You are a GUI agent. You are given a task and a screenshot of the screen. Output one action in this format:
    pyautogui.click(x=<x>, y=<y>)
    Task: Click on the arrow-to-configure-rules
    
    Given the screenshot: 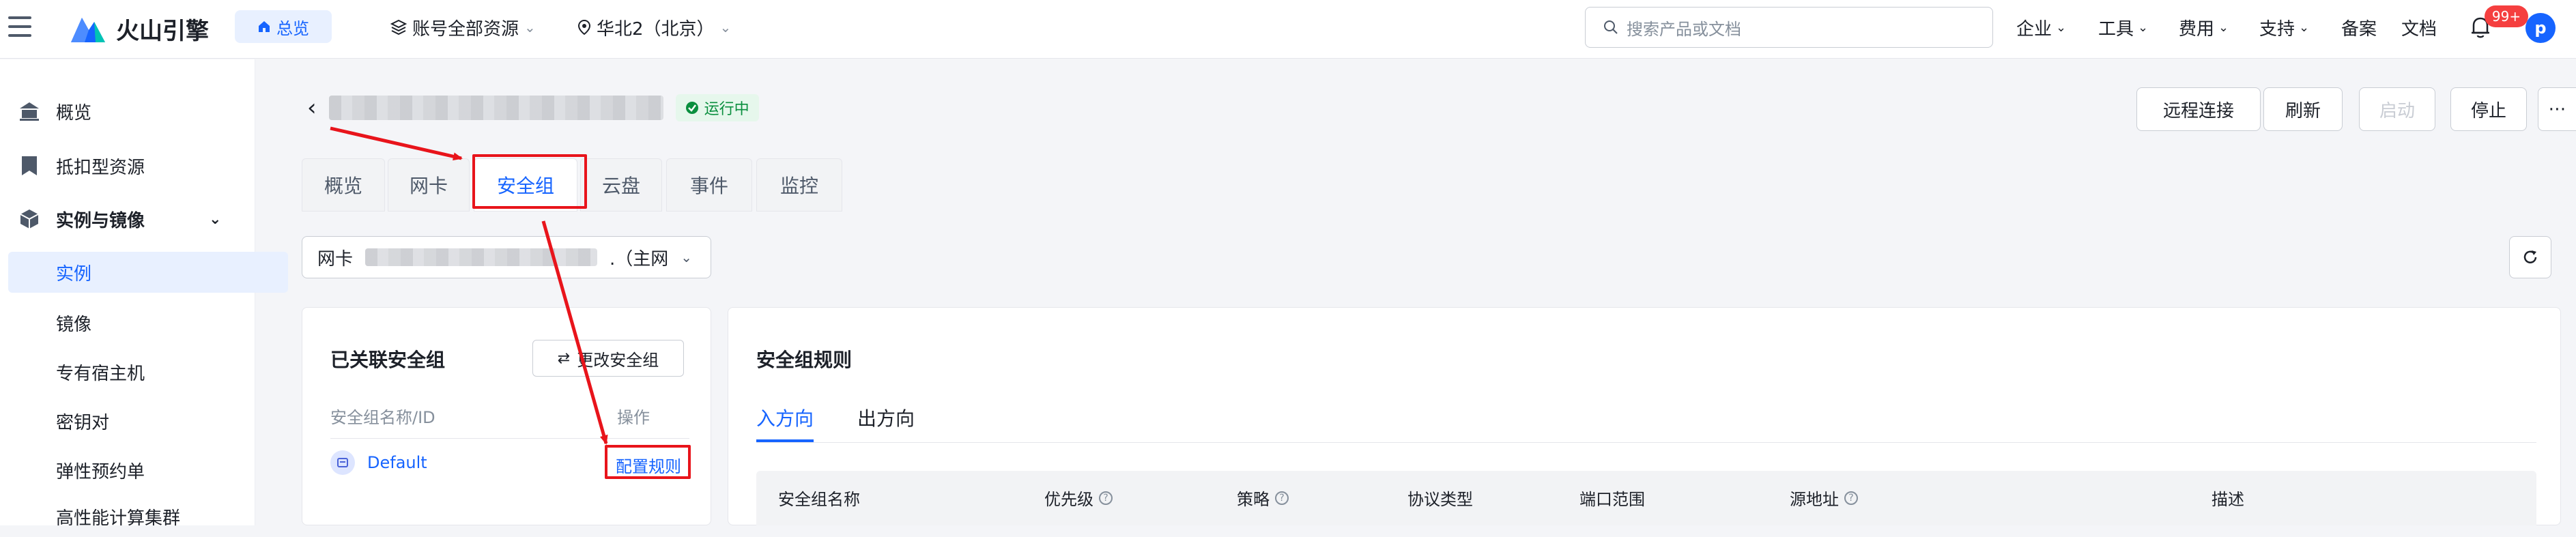 What is the action you would take?
    pyautogui.click(x=574, y=332)
    